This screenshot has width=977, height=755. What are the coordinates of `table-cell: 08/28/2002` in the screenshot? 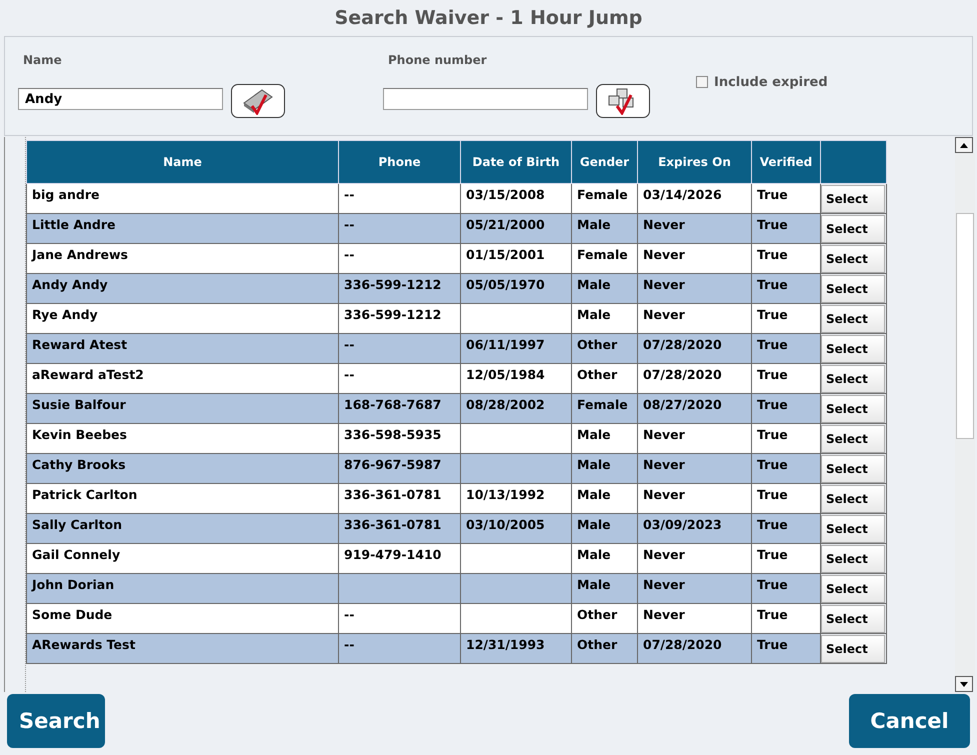 It's located at (516, 409).